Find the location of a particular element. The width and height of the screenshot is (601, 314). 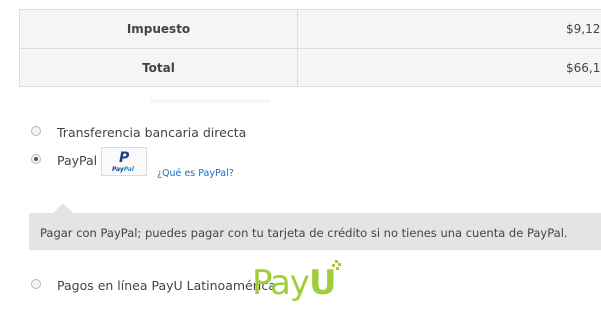

total-value-cell: $66,1 is located at coordinates (449, 67).